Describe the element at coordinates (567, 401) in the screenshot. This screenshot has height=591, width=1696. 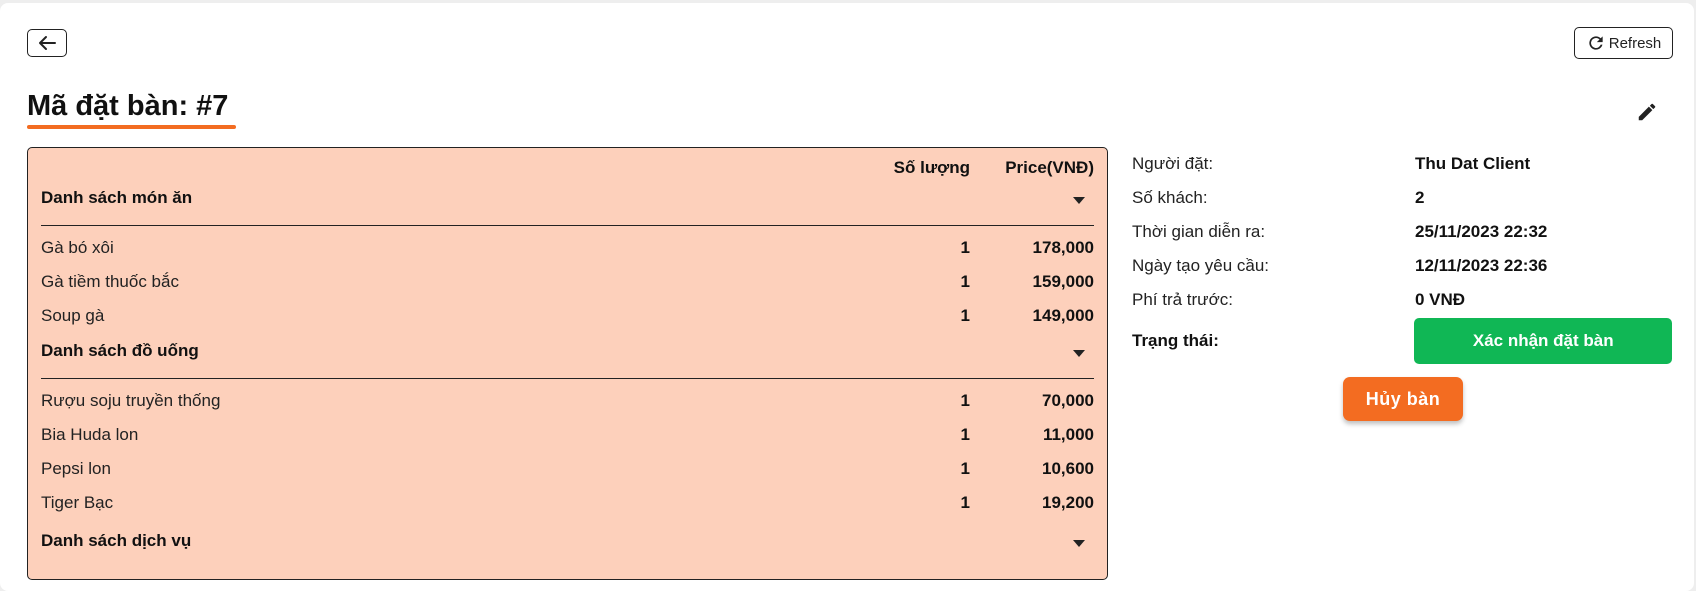
I see `list-item: Rượu soju truyền thống 1 70,000` at that location.